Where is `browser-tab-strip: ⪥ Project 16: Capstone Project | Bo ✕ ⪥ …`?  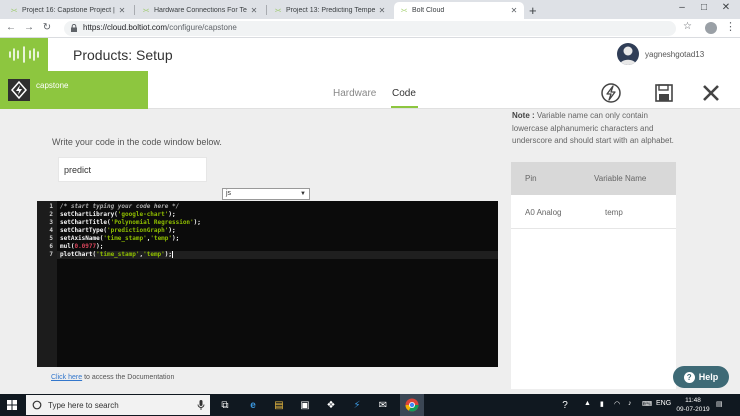
browser-tab-strip: ⪥ Project 16: Capstone Project | Bo ✕ ⪥ … is located at coordinates (370, 9).